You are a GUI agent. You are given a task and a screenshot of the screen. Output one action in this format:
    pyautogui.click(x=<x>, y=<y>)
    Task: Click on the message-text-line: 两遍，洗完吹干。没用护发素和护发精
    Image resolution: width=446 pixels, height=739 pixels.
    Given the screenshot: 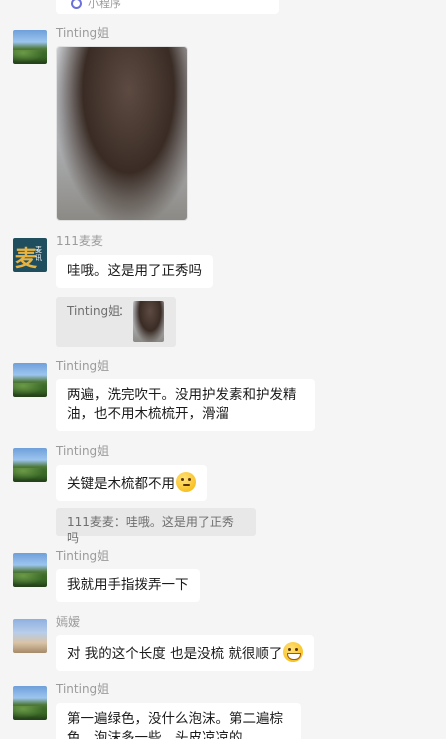 What is the action you would take?
    pyautogui.click(x=182, y=395)
    